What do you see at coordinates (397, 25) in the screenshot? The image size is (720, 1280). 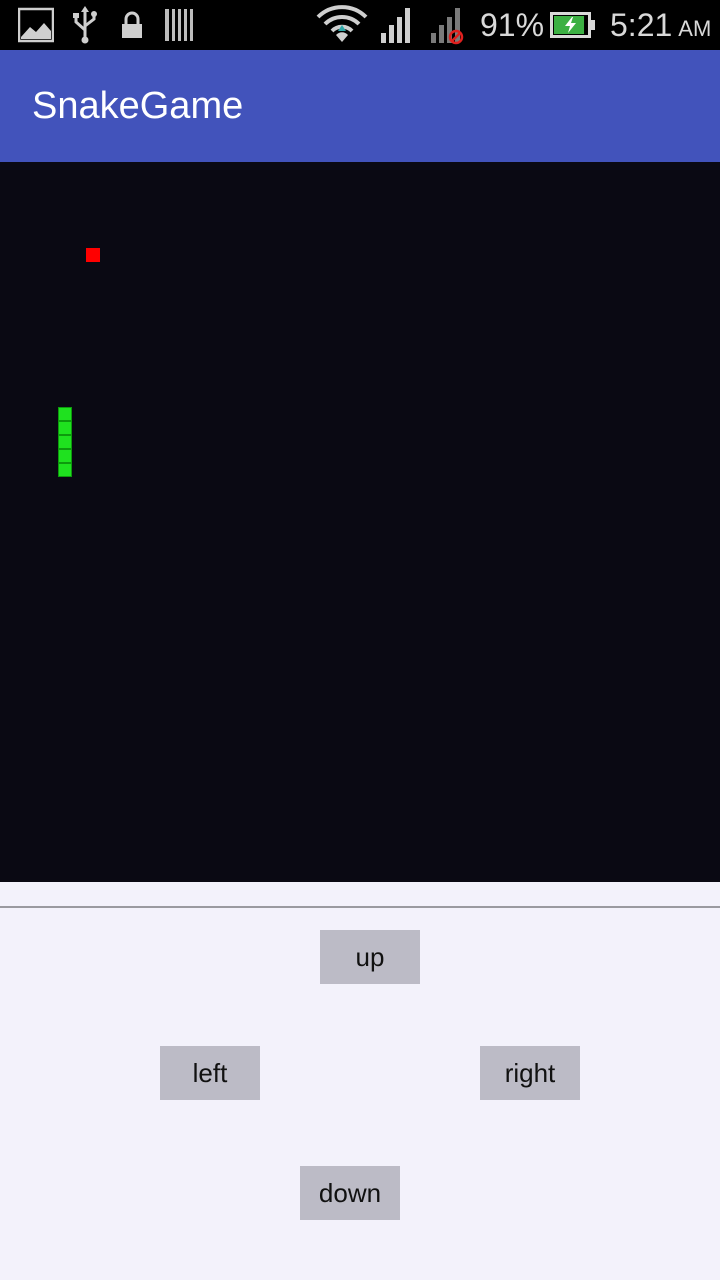 I see `signal-icon` at bounding box center [397, 25].